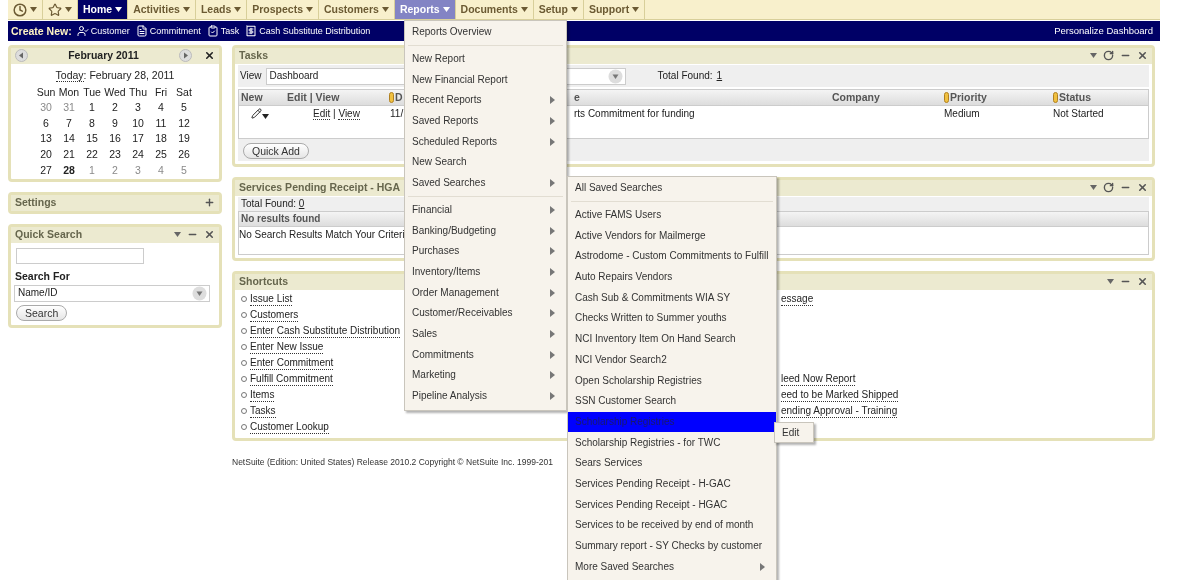 The image size is (1184, 580). I want to click on panel-title: Shortcuts, so click(263, 281).